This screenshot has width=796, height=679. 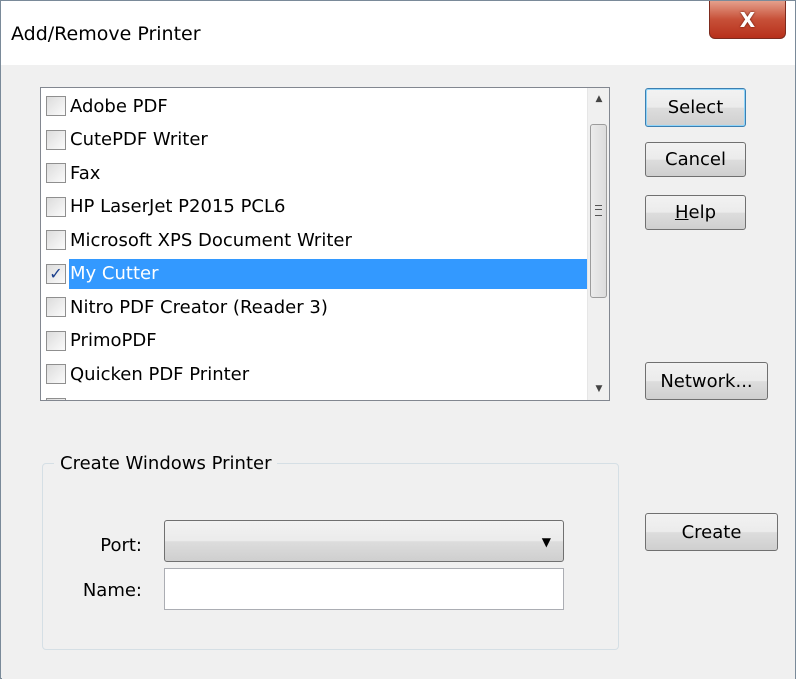 I want to click on scroll-thumb, so click(x=598, y=211).